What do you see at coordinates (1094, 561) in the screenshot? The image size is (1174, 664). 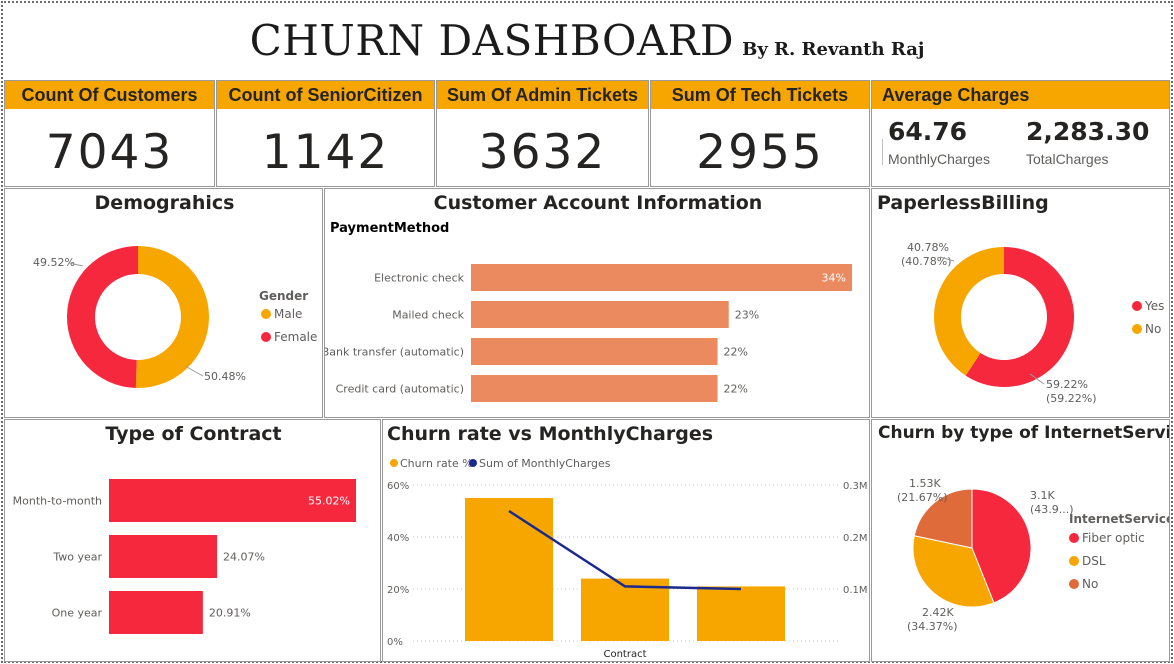 I see `legend-label-dsl: DSL` at bounding box center [1094, 561].